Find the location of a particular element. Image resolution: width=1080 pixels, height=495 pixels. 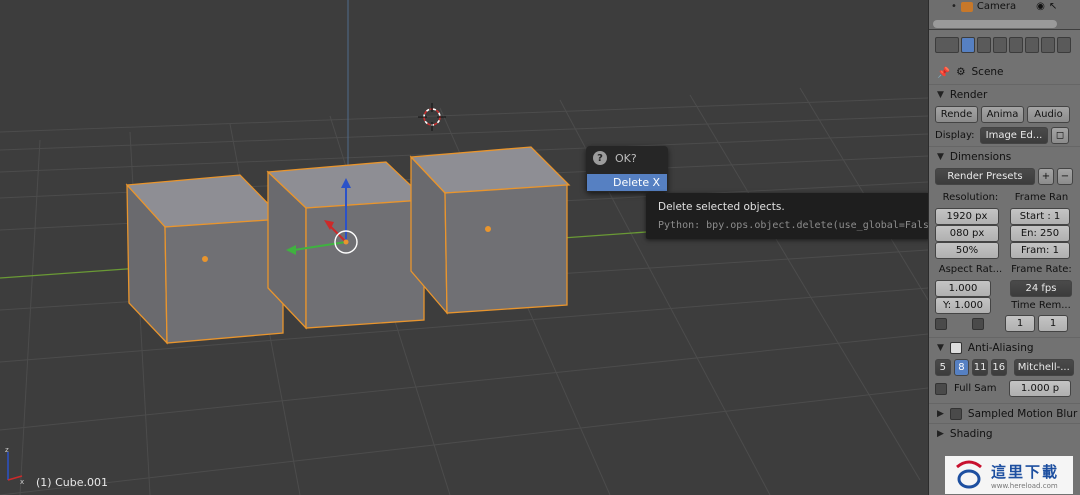

time-new-value: 1 is located at coordinates (1053, 323).